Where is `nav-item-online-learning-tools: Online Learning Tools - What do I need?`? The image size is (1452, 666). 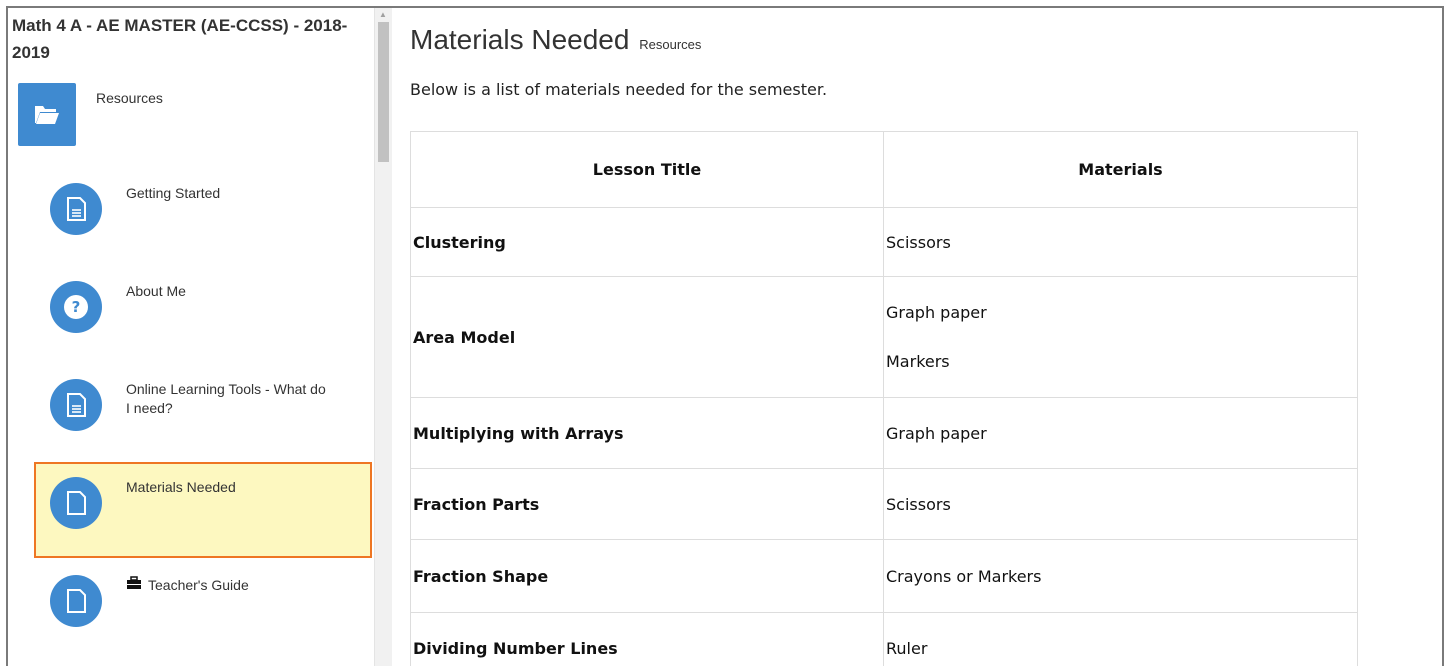 nav-item-online-learning-tools: Online Learning Tools - What do I need? is located at coordinates (203, 412).